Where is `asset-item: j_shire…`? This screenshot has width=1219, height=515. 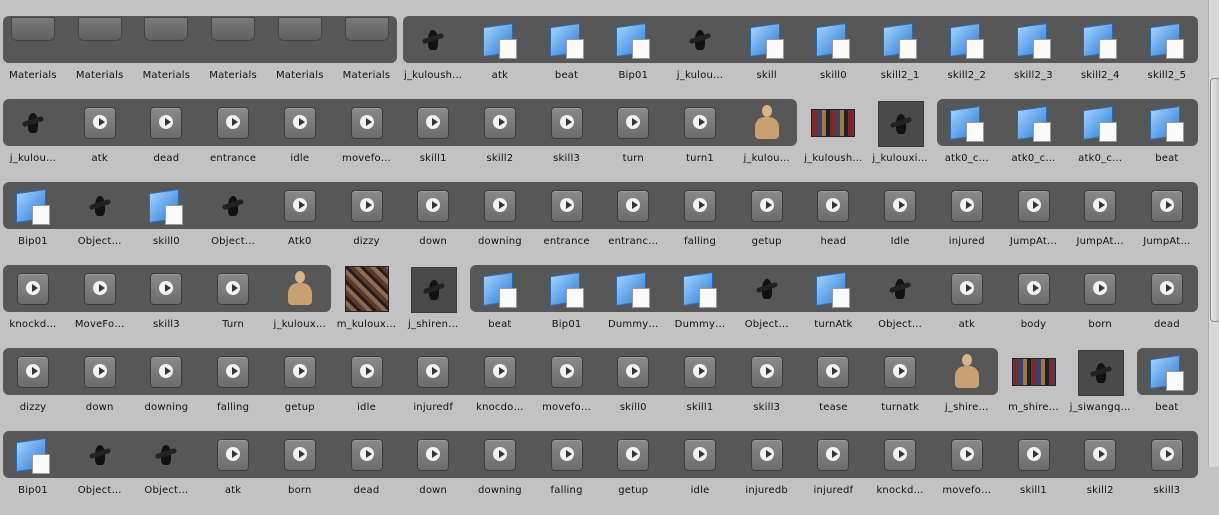
asset-item: j_shire… is located at coordinates (967, 391).